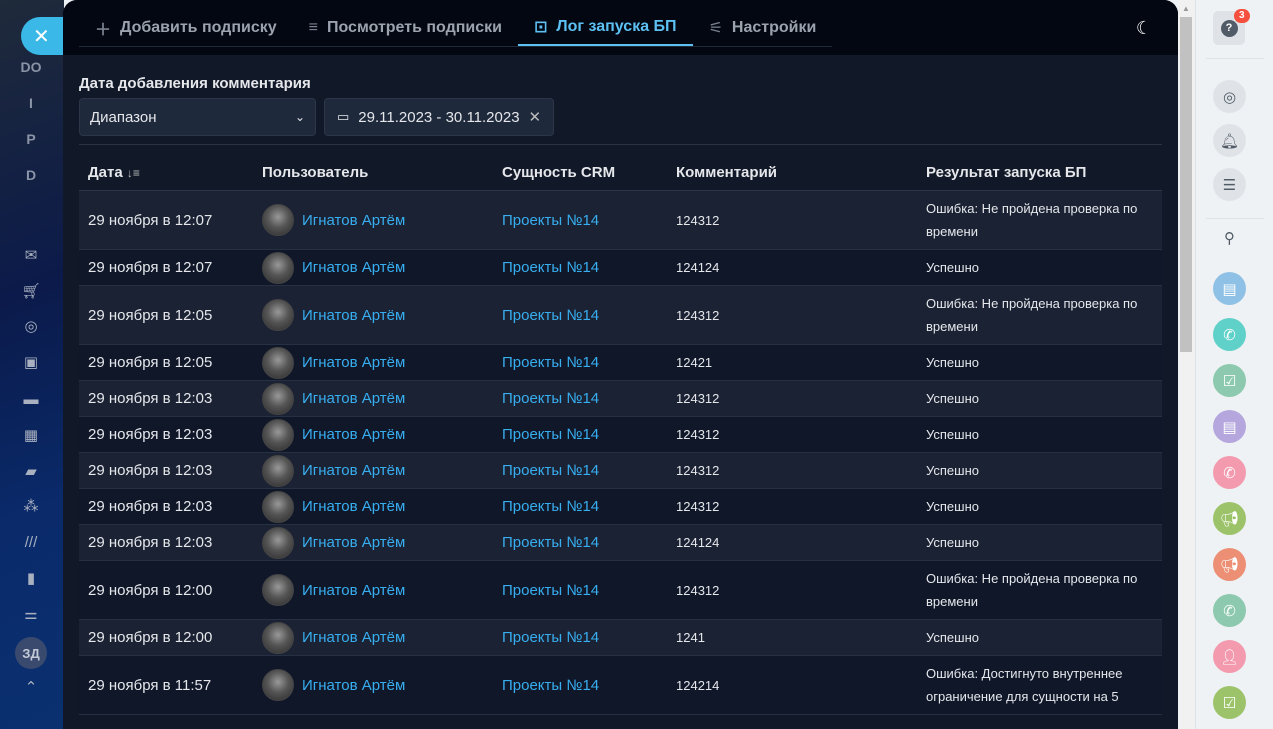 Image resolution: width=1273 pixels, height=729 pixels. Describe the element at coordinates (1229, 184) in the screenshot. I see `chat-list-icon: ☰` at that location.